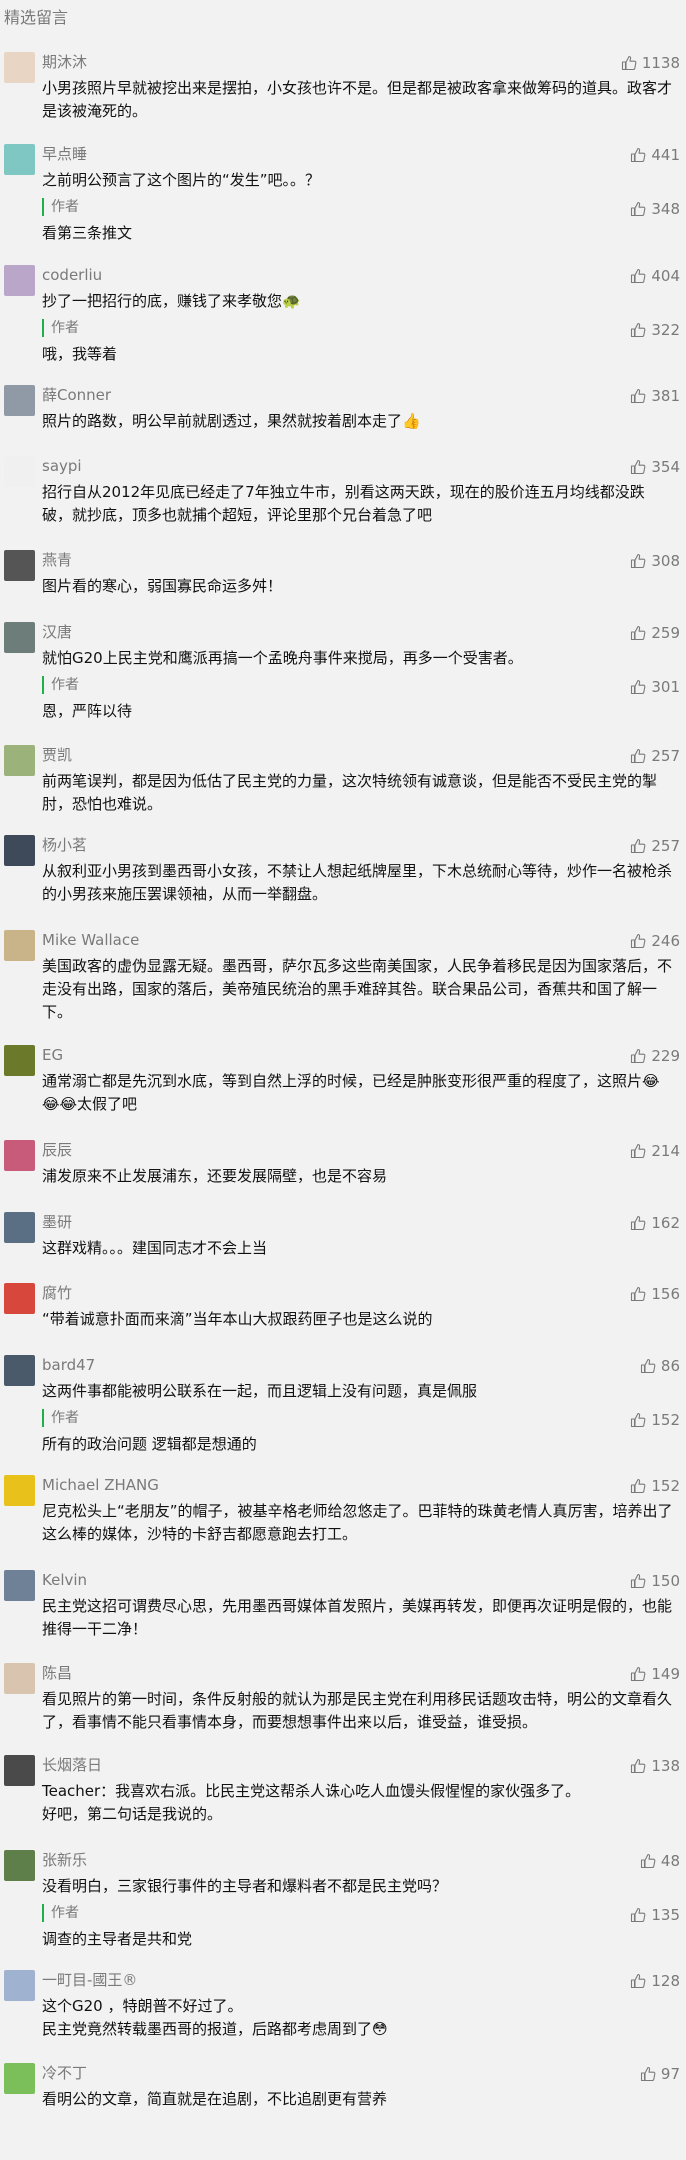 This screenshot has width=686, height=2160. Describe the element at coordinates (655, 1915) in the screenshot. I see `reply-like-button: 135` at that location.